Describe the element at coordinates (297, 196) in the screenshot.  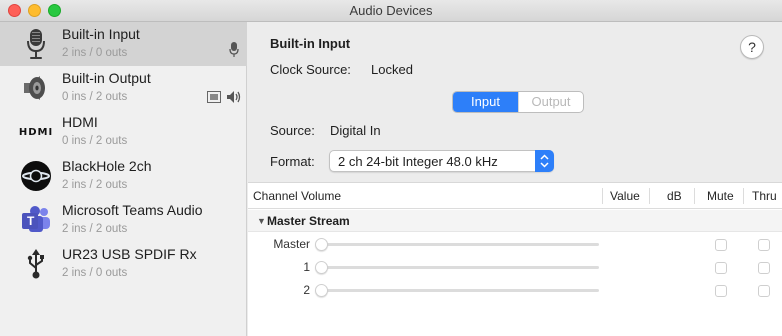
I see `column-header-channel-volume: Channel Volume` at that location.